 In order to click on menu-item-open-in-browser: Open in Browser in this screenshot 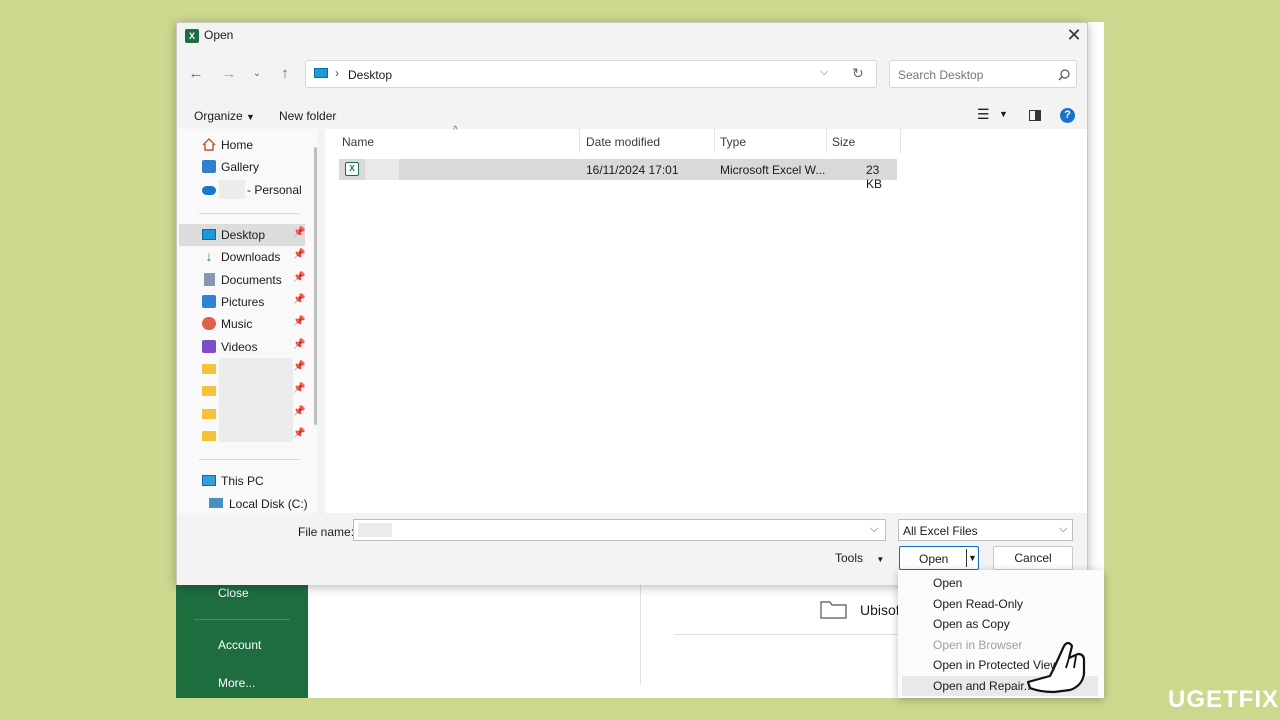, I will do `click(978, 645)`.